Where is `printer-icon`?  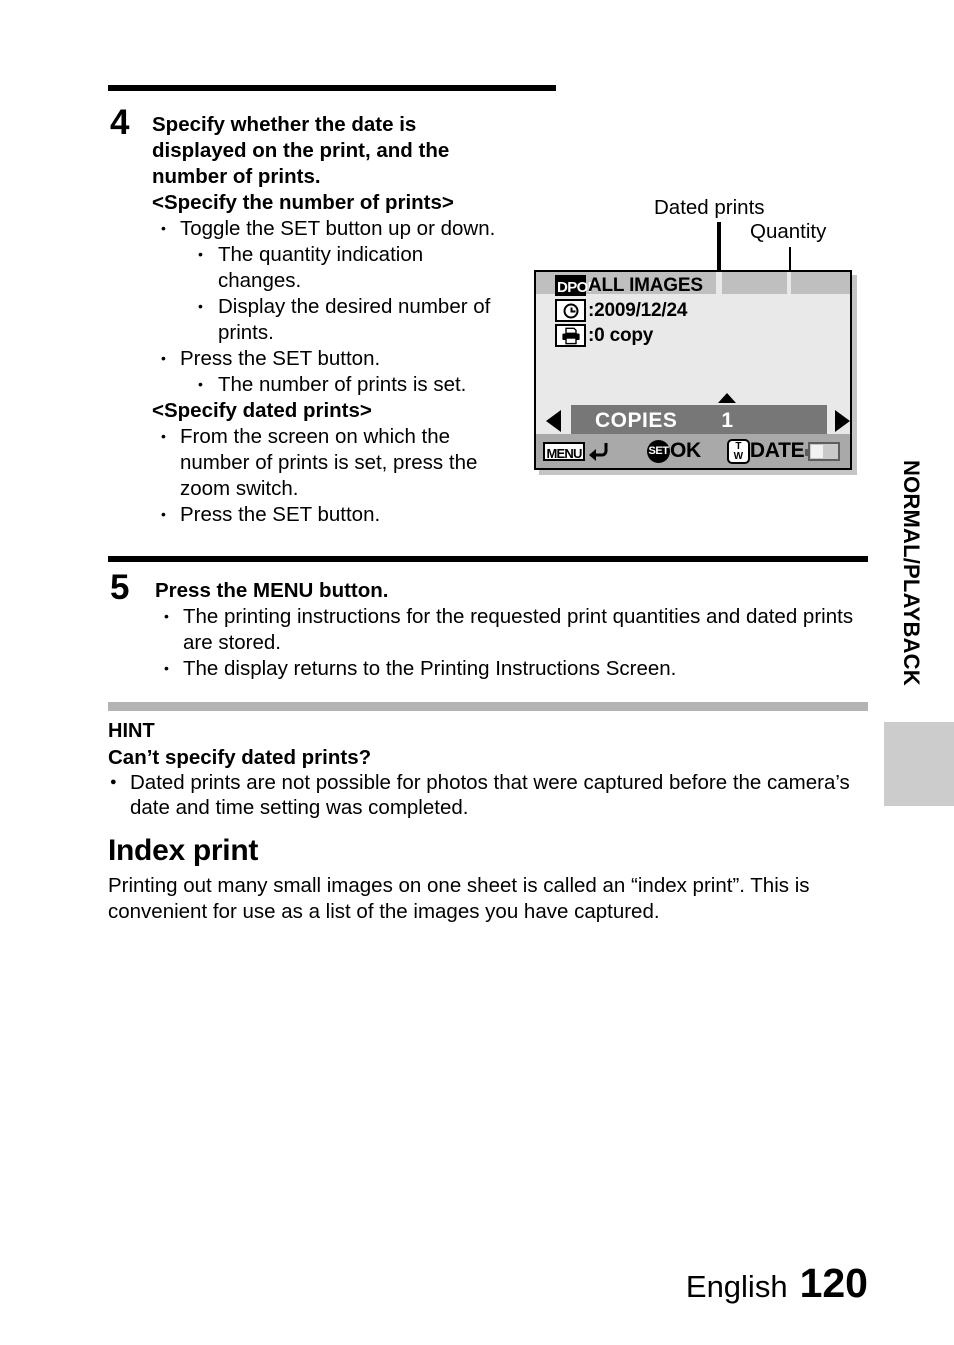 printer-icon is located at coordinates (570, 335).